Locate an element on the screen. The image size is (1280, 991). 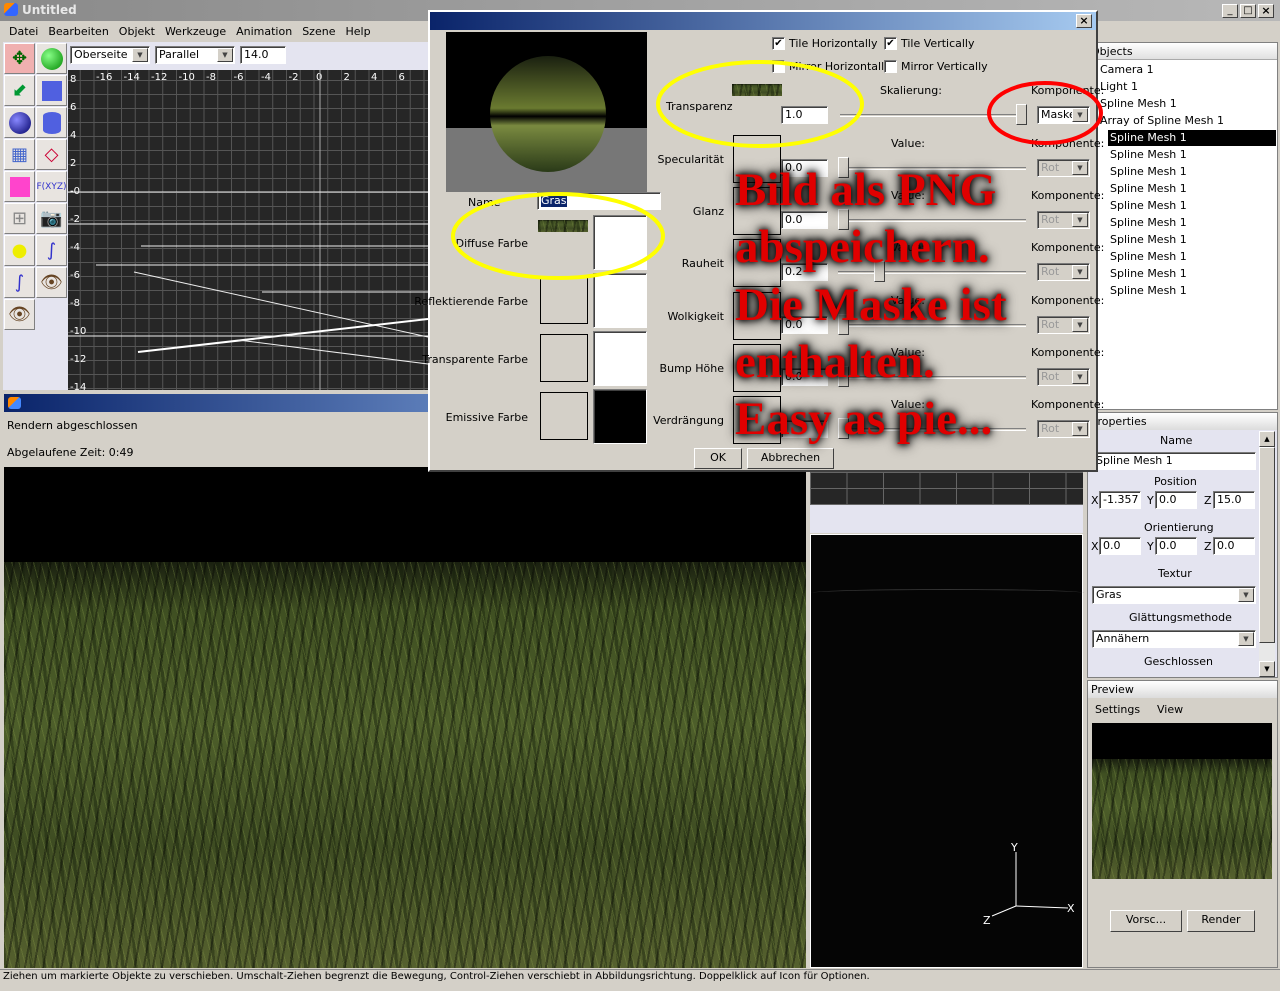
rotate-view-eye-icon: 👁 is located at coordinates (19, 314).